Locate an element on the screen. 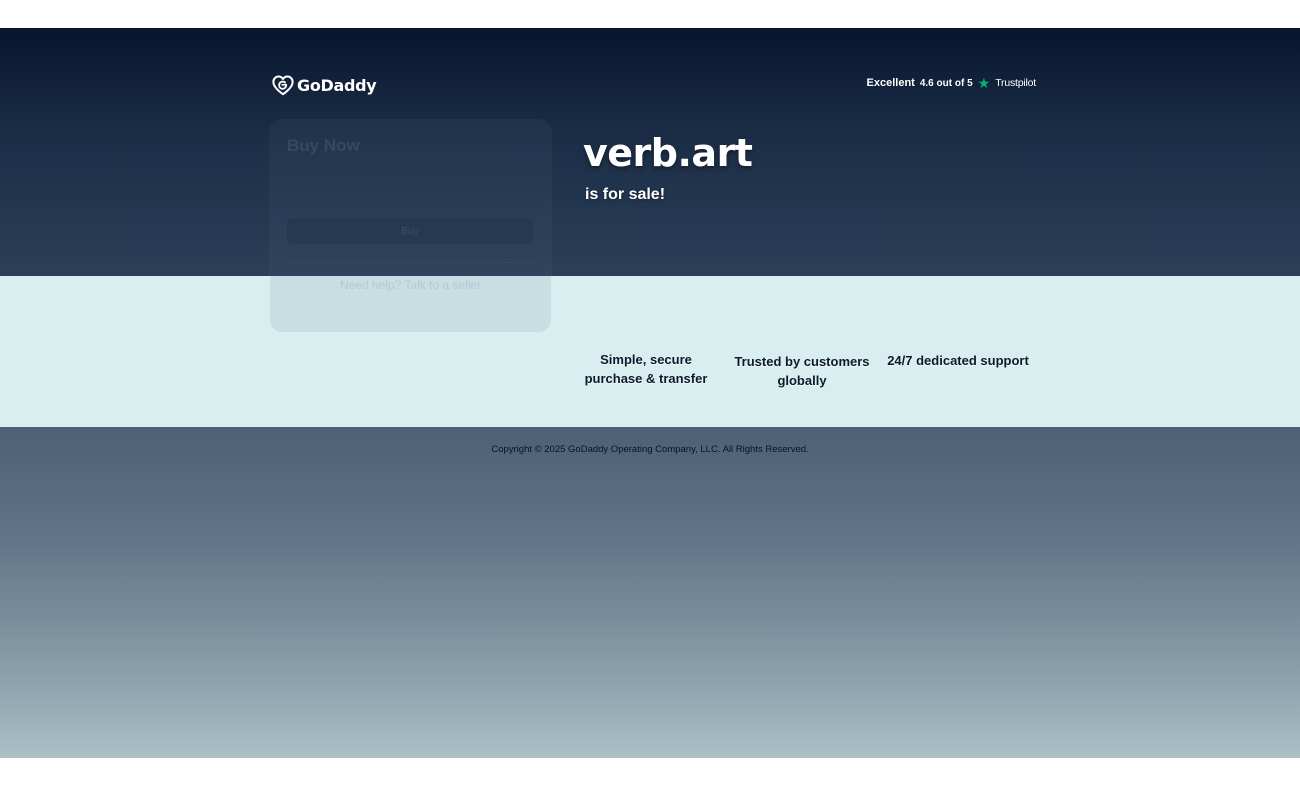 This screenshot has width=1300, height=788. buy-button: Buy is located at coordinates (410, 231).